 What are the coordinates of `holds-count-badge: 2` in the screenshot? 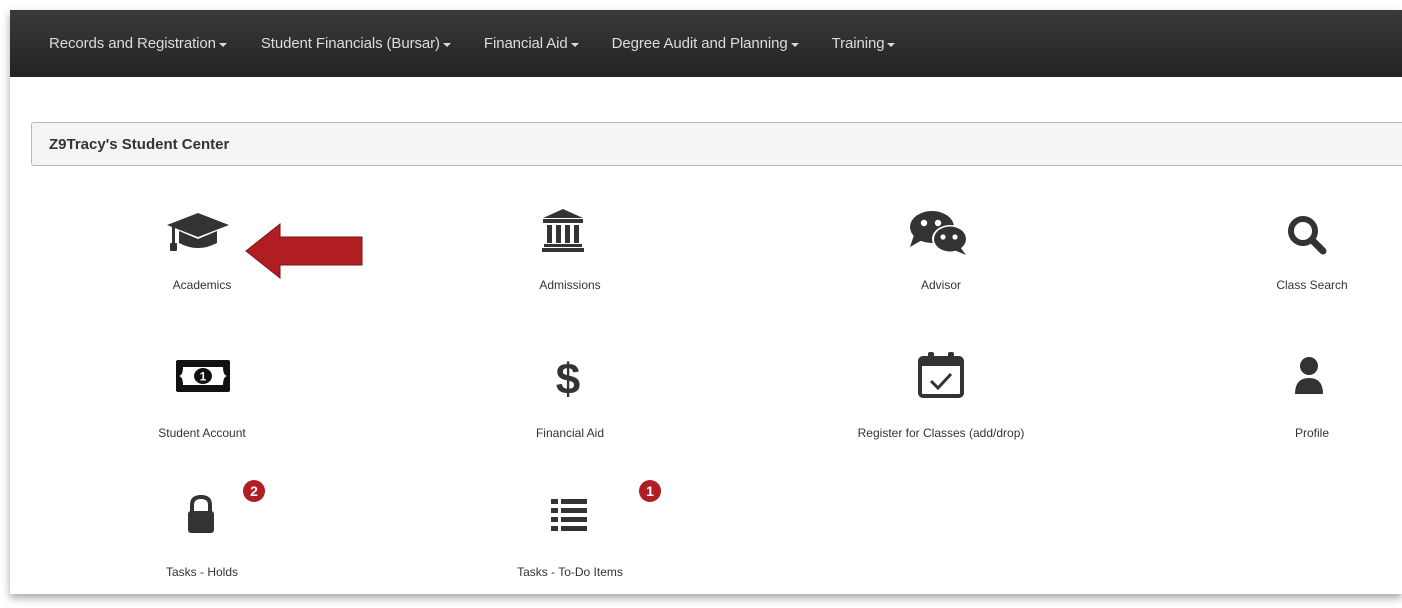 It's located at (254, 491).